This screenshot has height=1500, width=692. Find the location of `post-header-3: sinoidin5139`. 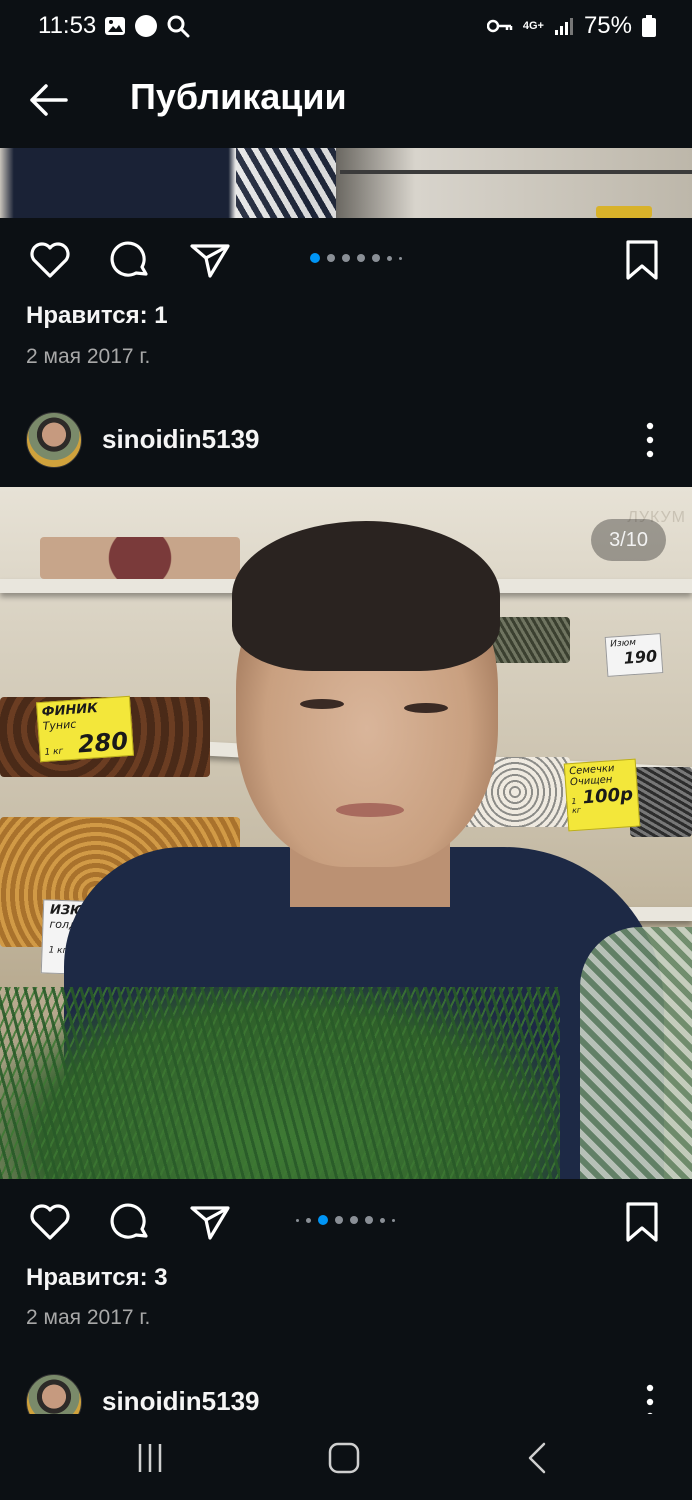

post-header-3: sinoidin5139 is located at coordinates (346, 1388).